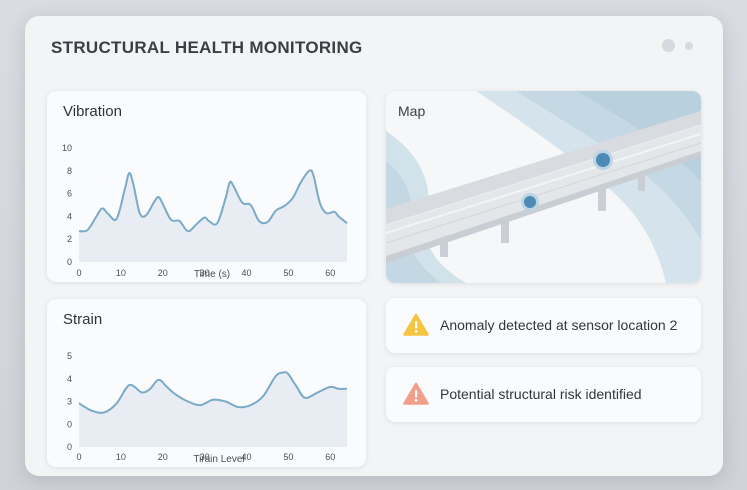  What do you see at coordinates (330, 273) in the screenshot?
I see `vib-x-tick: 60` at bounding box center [330, 273].